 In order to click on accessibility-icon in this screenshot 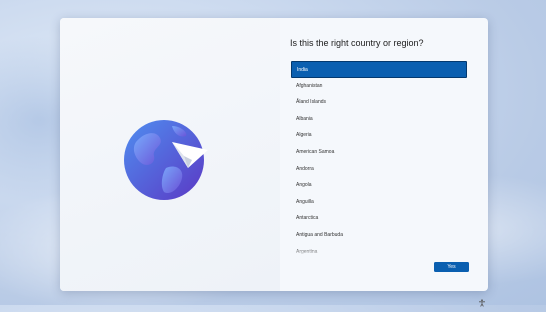, I will do `click(482, 300)`.